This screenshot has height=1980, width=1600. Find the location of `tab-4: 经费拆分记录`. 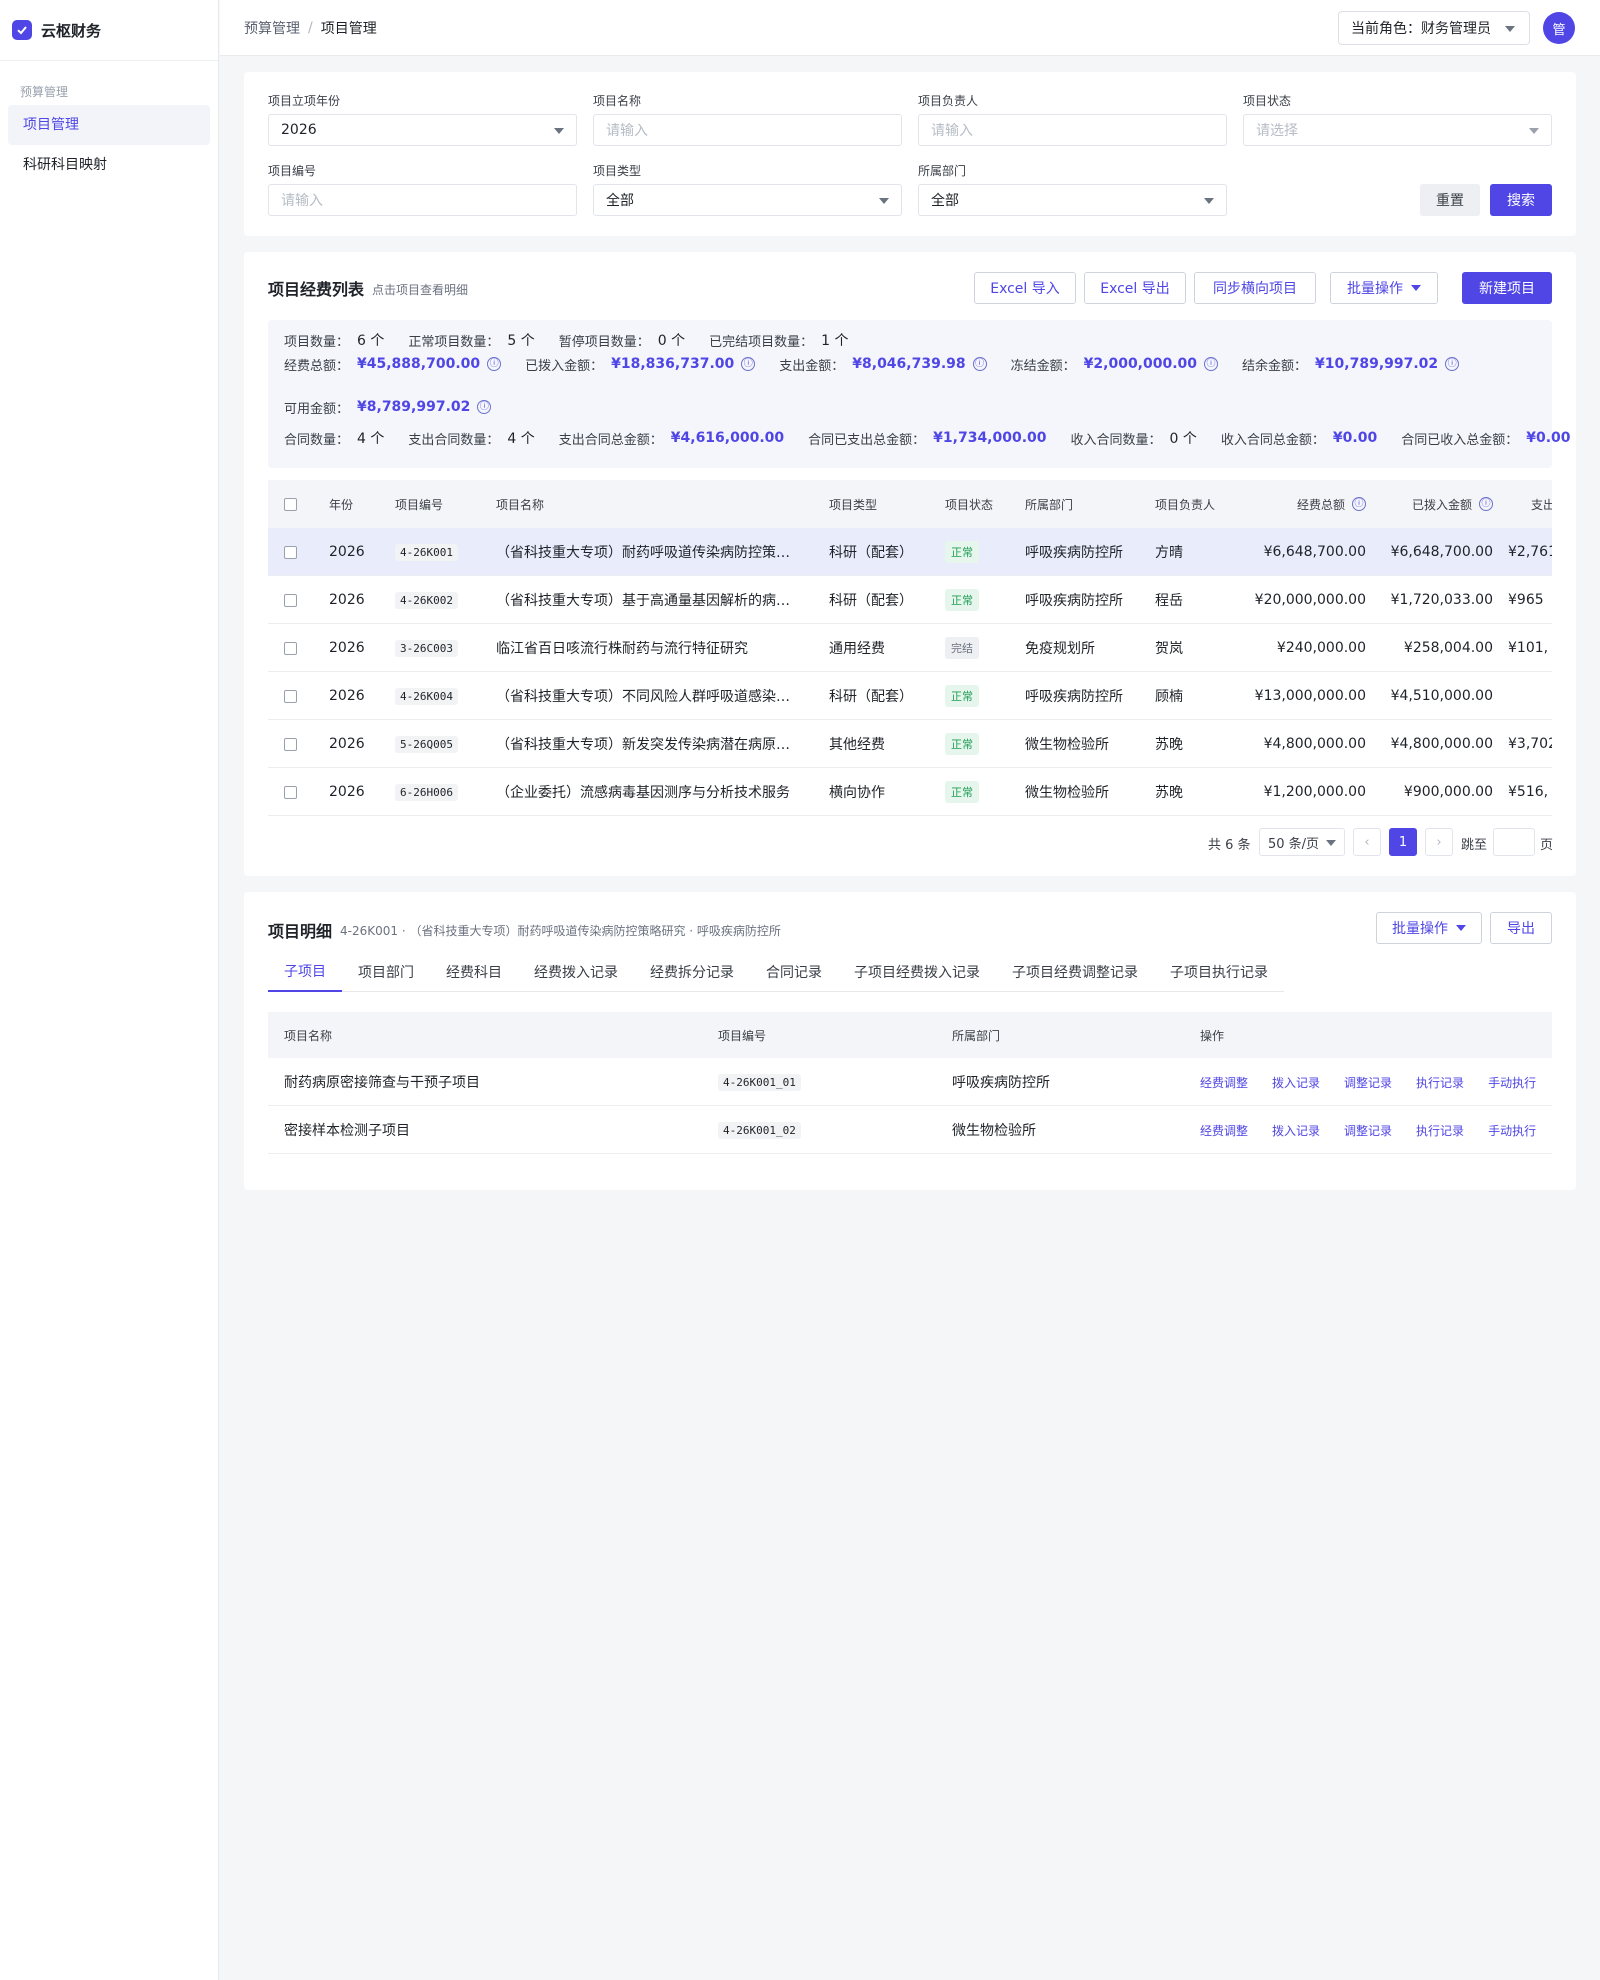

tab-4: 经费拆分记录 is located at coordinates (692, 972).